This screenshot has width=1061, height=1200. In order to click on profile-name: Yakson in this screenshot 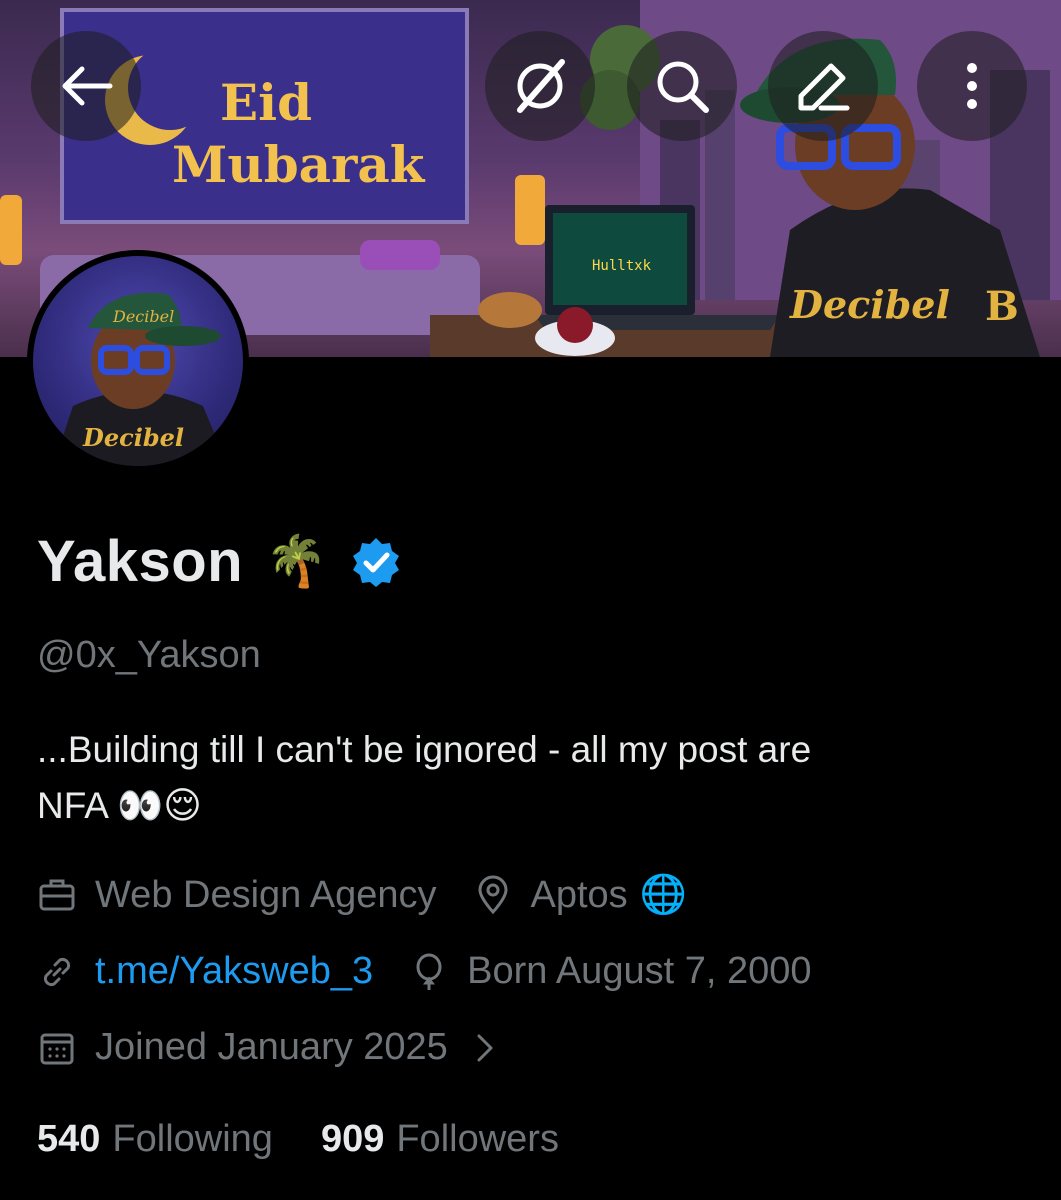, I will do `click(140, 561)`.